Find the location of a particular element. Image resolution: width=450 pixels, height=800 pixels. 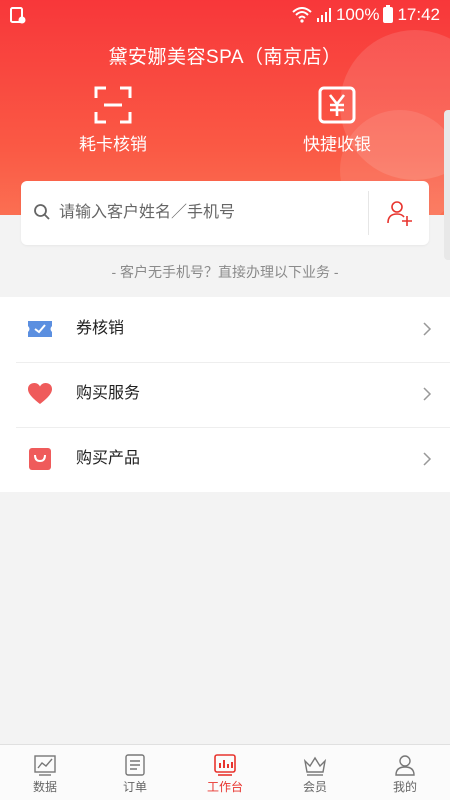

tab-data: 数据 is located at coordinates (45, 772).